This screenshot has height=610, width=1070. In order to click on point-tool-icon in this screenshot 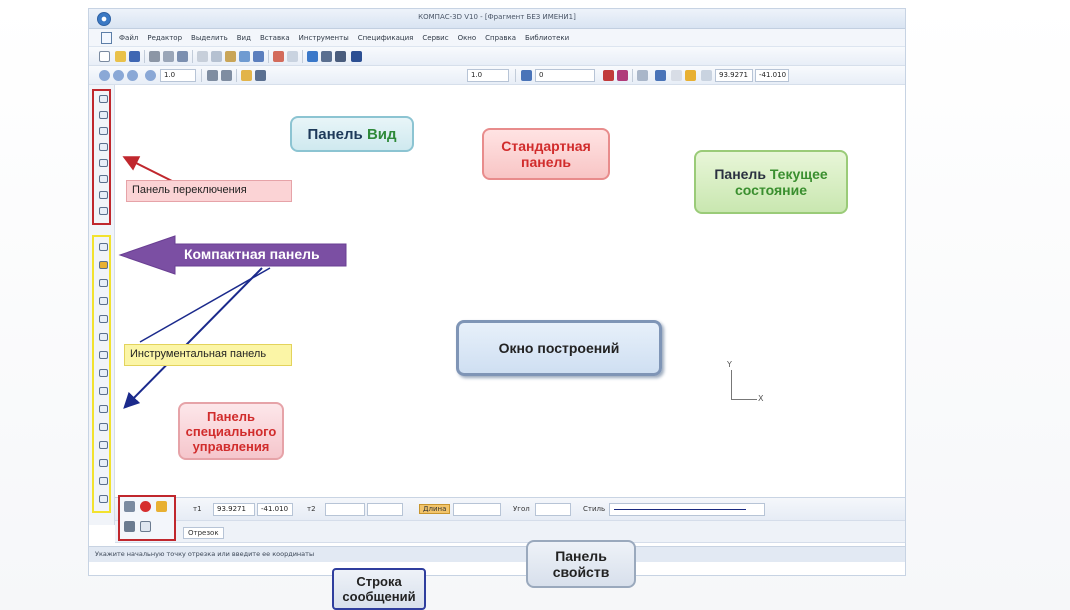, I will do `click(103, 247)`.